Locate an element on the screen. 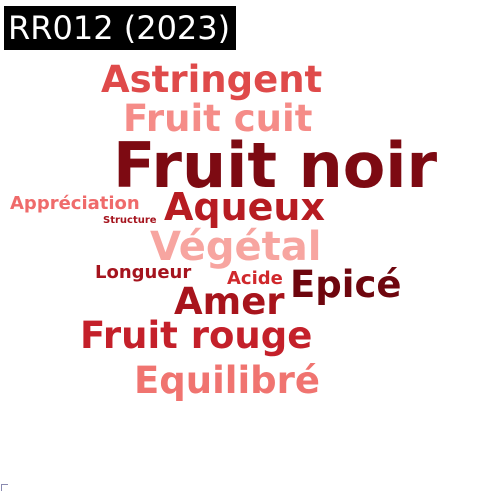  word-astringent: Astringent is located at coordinates (212, 79).